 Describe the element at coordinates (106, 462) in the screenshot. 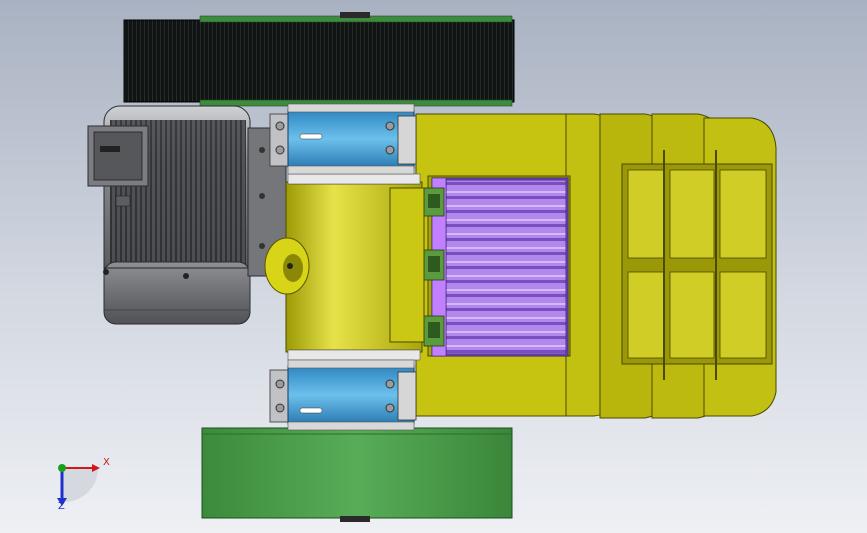

I see `x-axis-label: X` at that location.